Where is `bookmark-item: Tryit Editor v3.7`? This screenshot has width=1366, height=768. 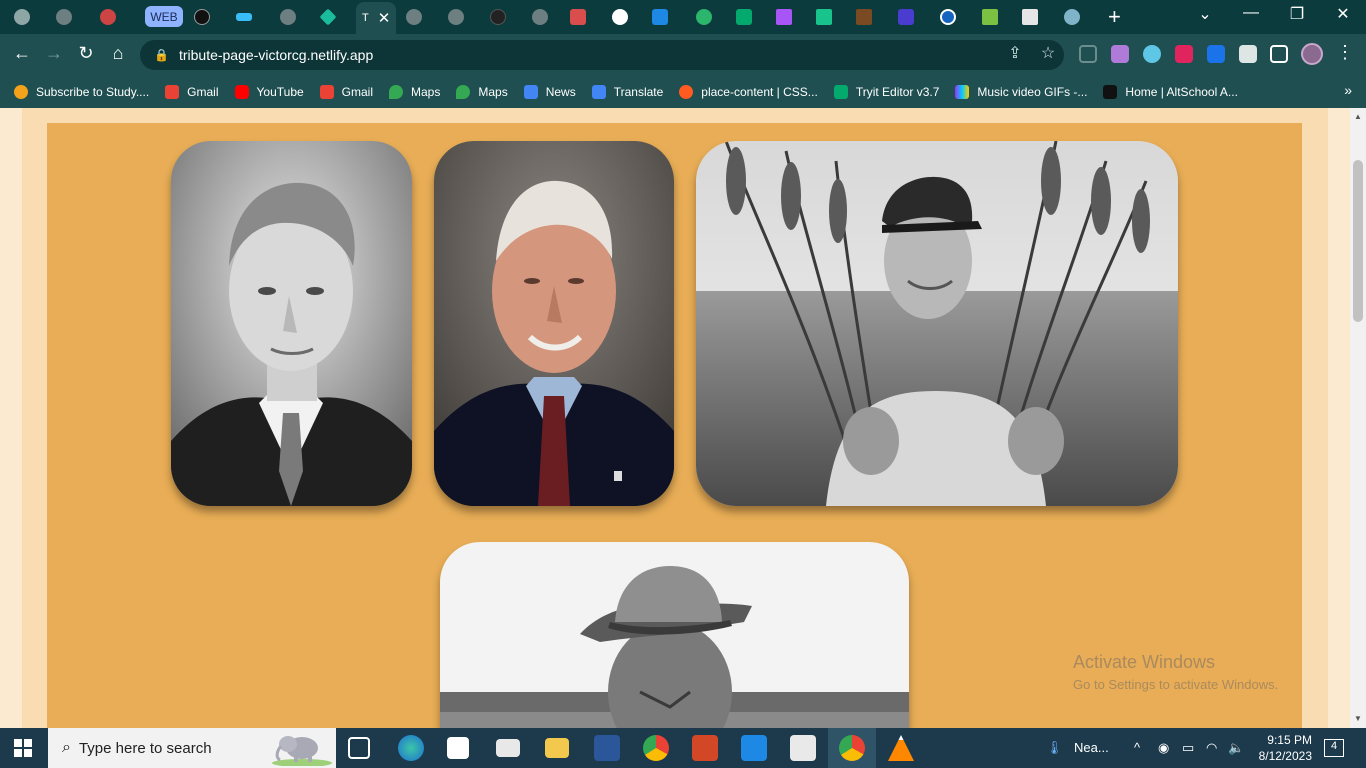
bookmark-item: Tryit Editor v3.7 is located at coordinates (886, 92).